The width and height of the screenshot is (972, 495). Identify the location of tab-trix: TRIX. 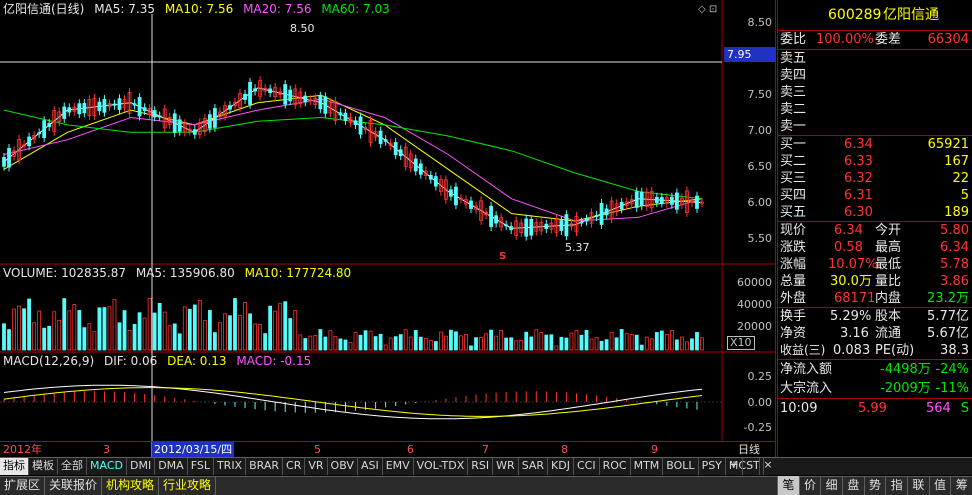
(230, 466).